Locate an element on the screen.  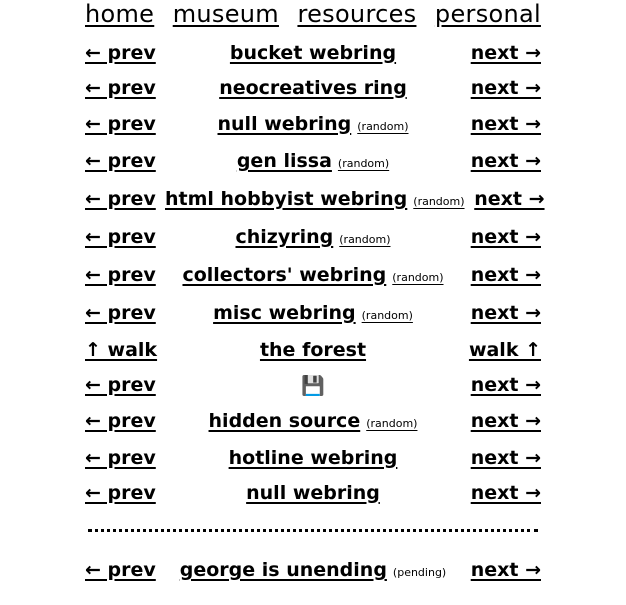
webring-name-cell: null webring is located at coordinates (313, 493).